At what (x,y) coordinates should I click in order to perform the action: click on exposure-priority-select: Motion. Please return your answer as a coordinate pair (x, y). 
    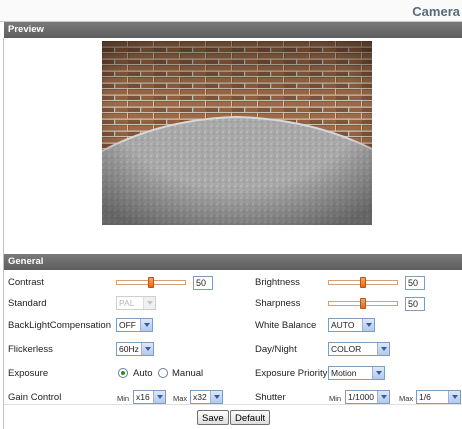
    Looking at the image, I should click on (356, 373).